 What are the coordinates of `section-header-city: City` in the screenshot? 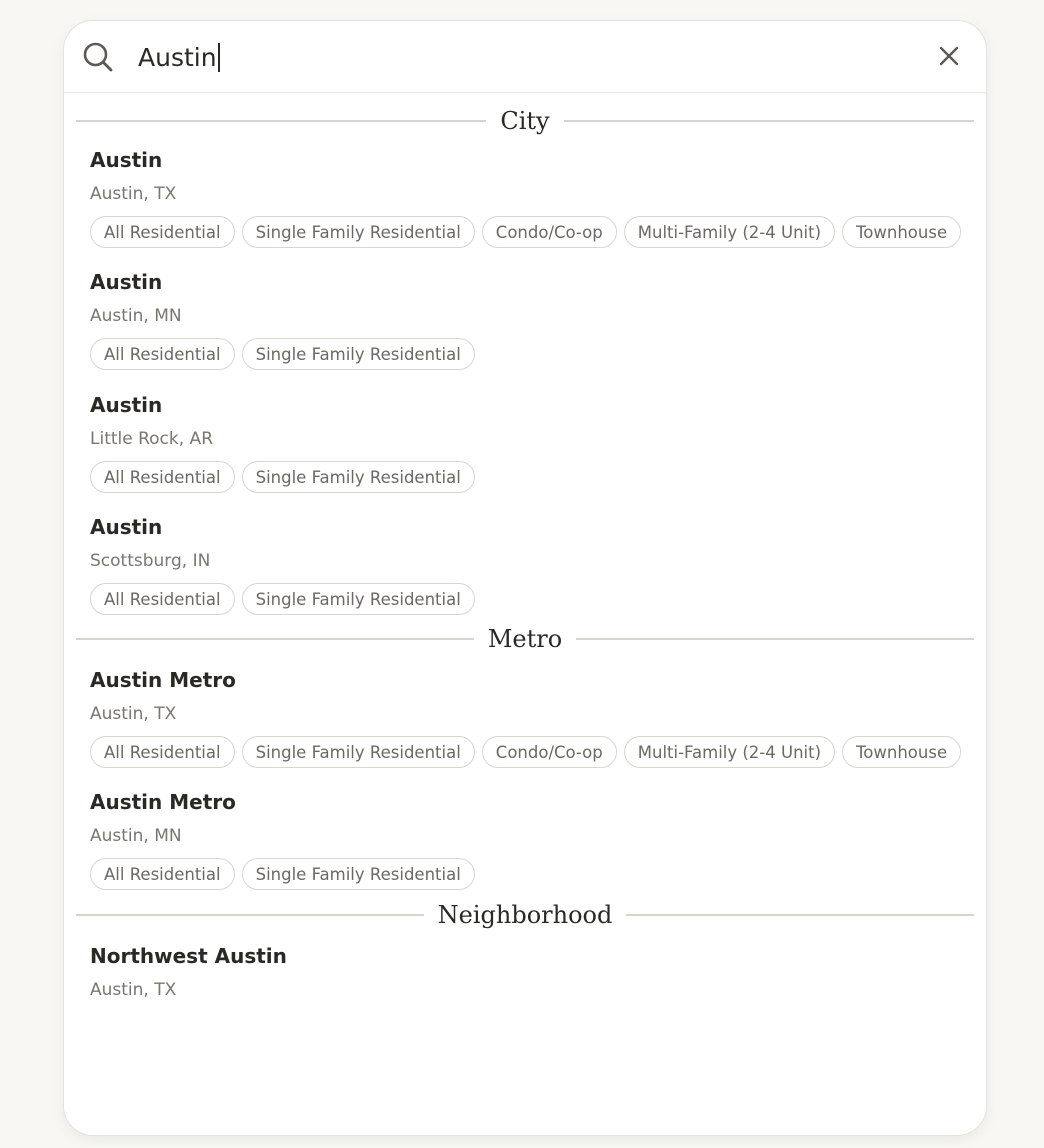 It's located at (525, 121).